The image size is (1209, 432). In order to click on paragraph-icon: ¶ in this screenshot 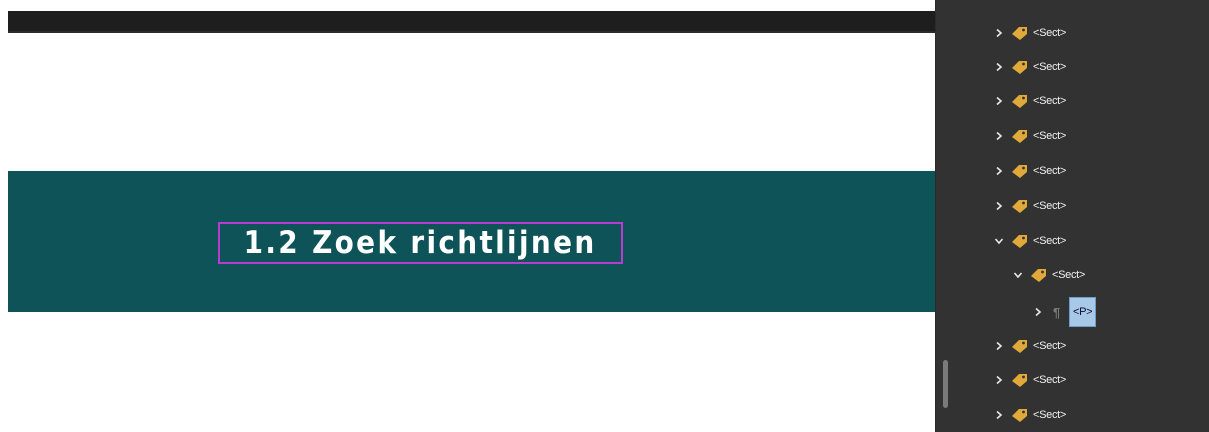, I will do `click(1057, 312)`.